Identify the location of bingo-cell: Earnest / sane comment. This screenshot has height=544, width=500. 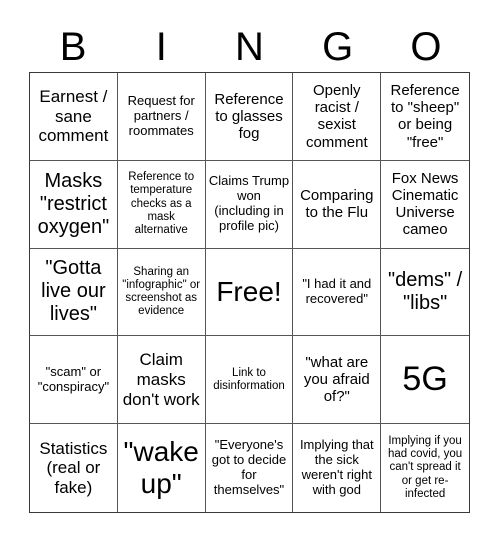
(74, 117).